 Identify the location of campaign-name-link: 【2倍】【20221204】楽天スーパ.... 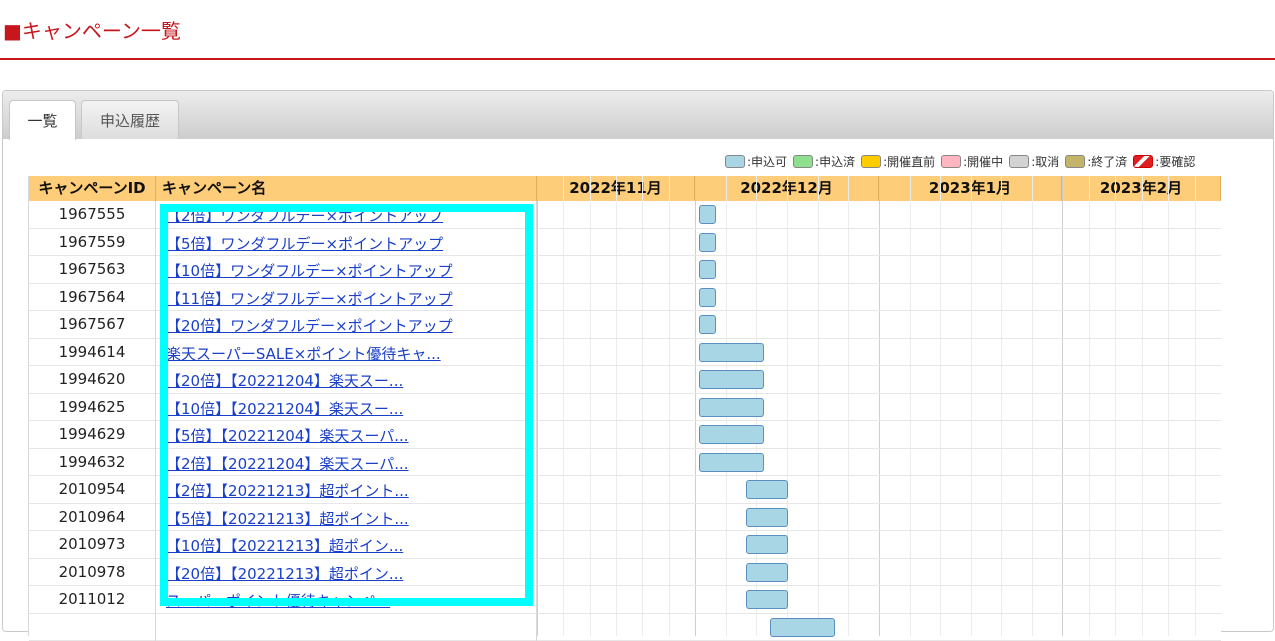
(287, 463).